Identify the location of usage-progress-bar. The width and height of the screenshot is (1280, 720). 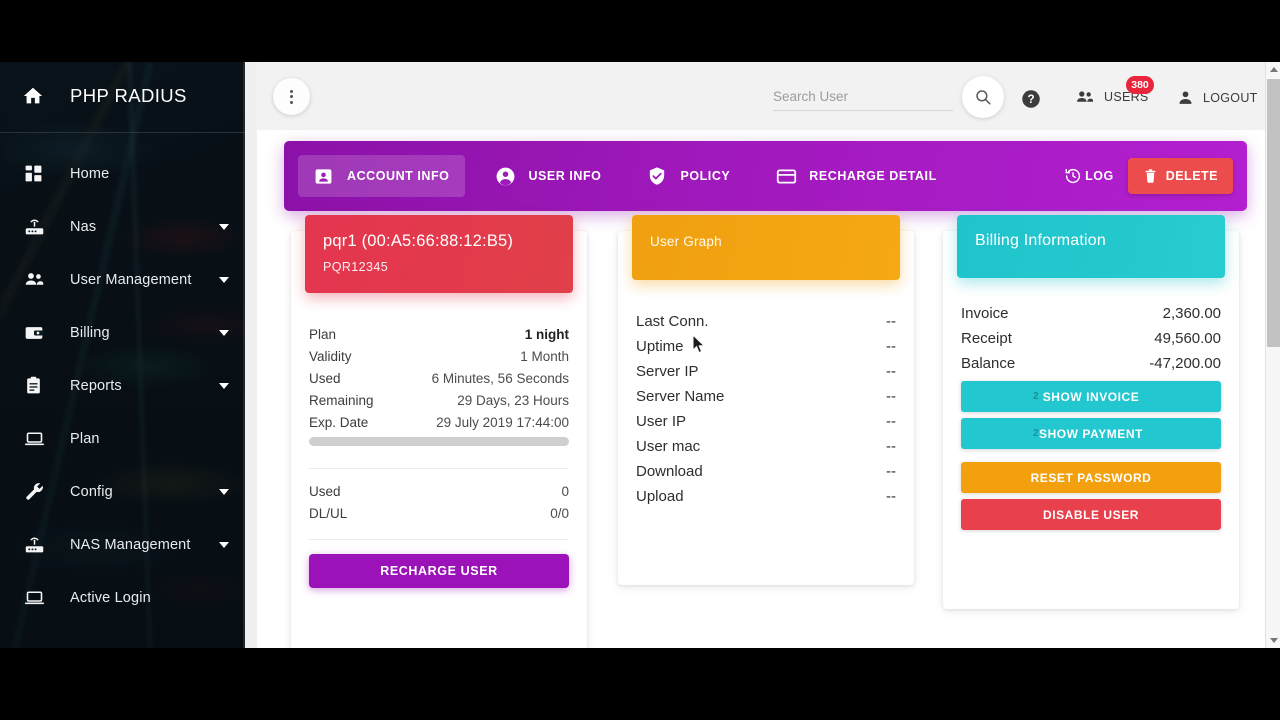
(439, 441).